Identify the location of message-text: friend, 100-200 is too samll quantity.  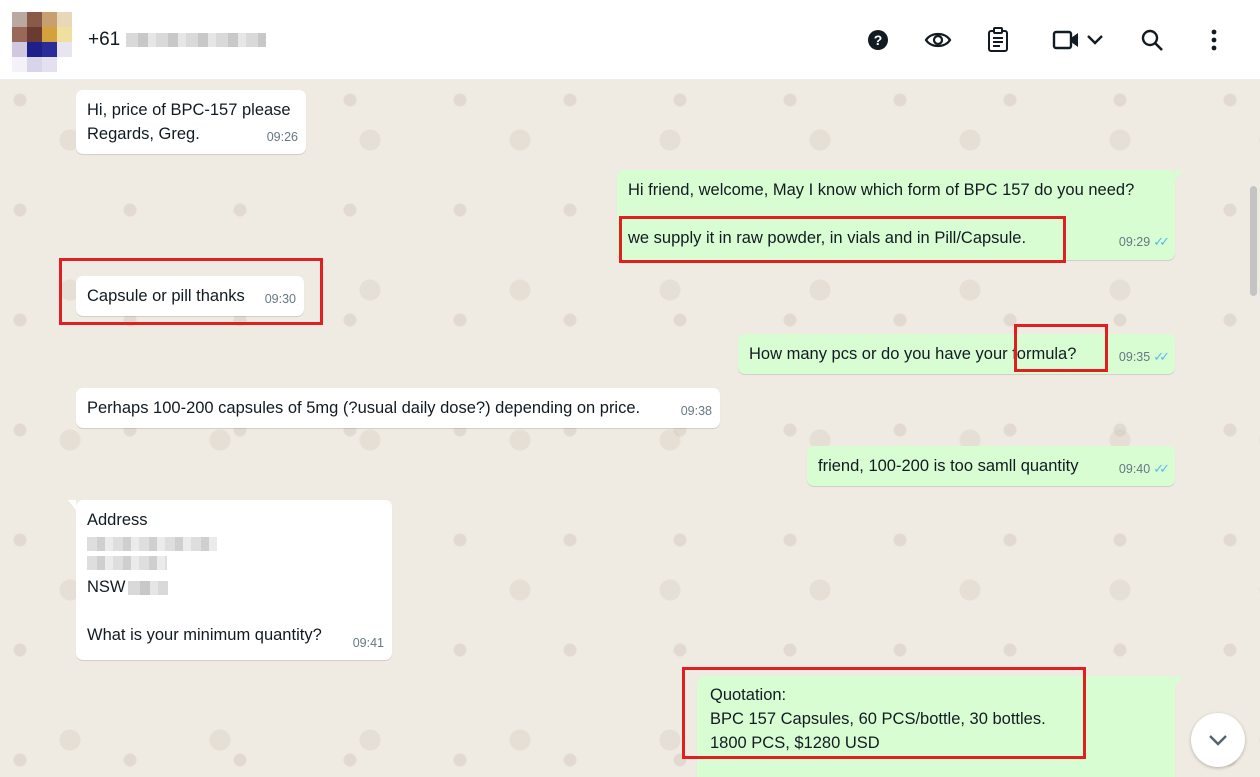
(948, 466).